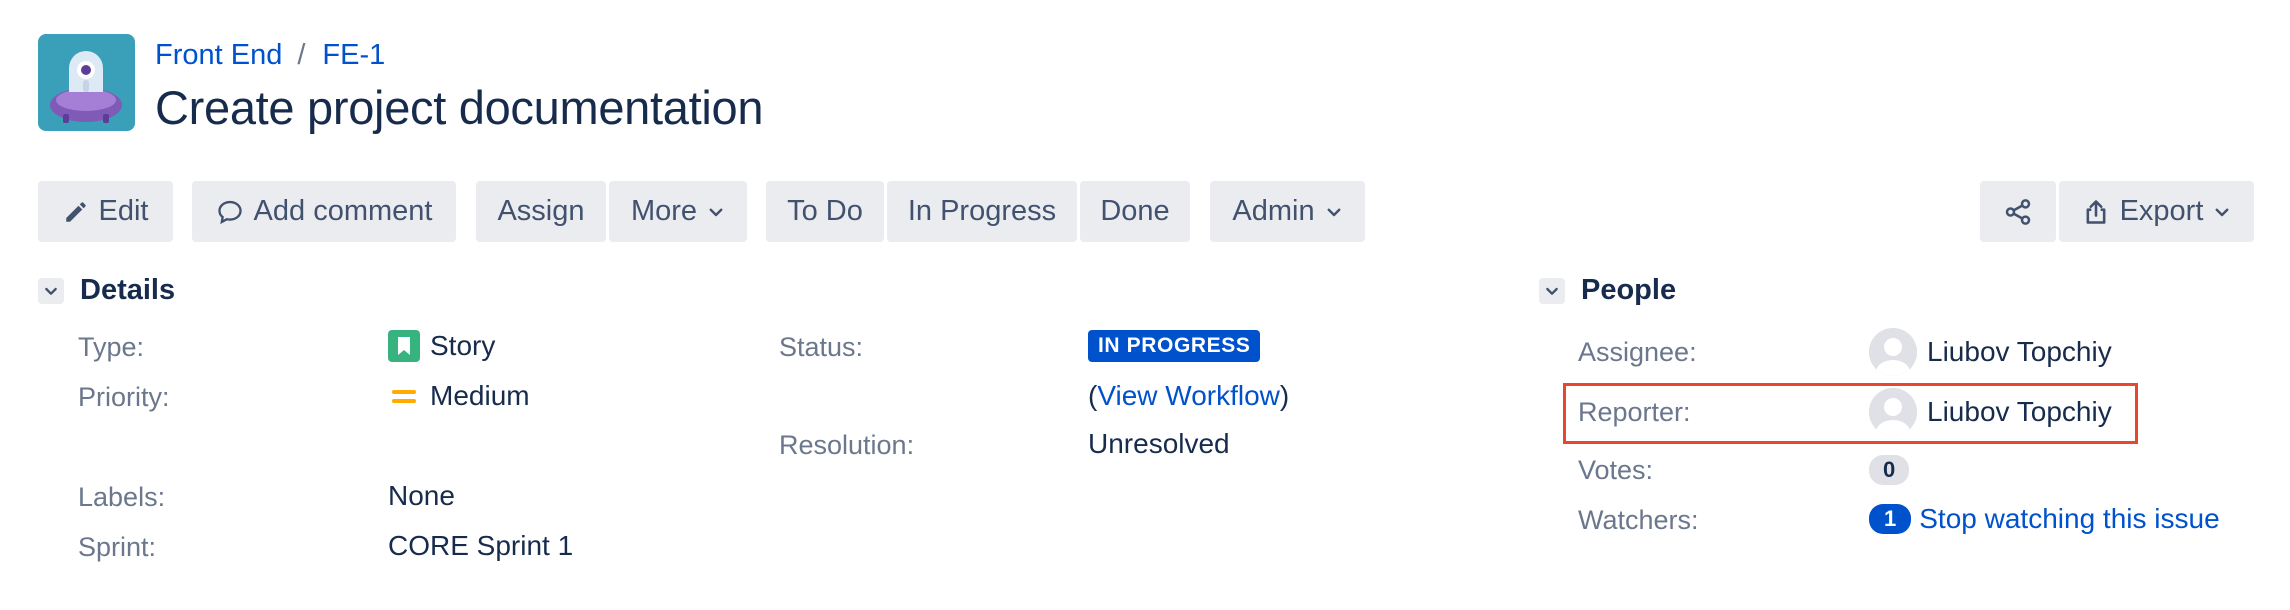 The height and width of the screenshot is (610, 2290). What do you see at coordinates (229, 212) in the screenshot?
I see `comment-icon` at bounding box center [229, 212].